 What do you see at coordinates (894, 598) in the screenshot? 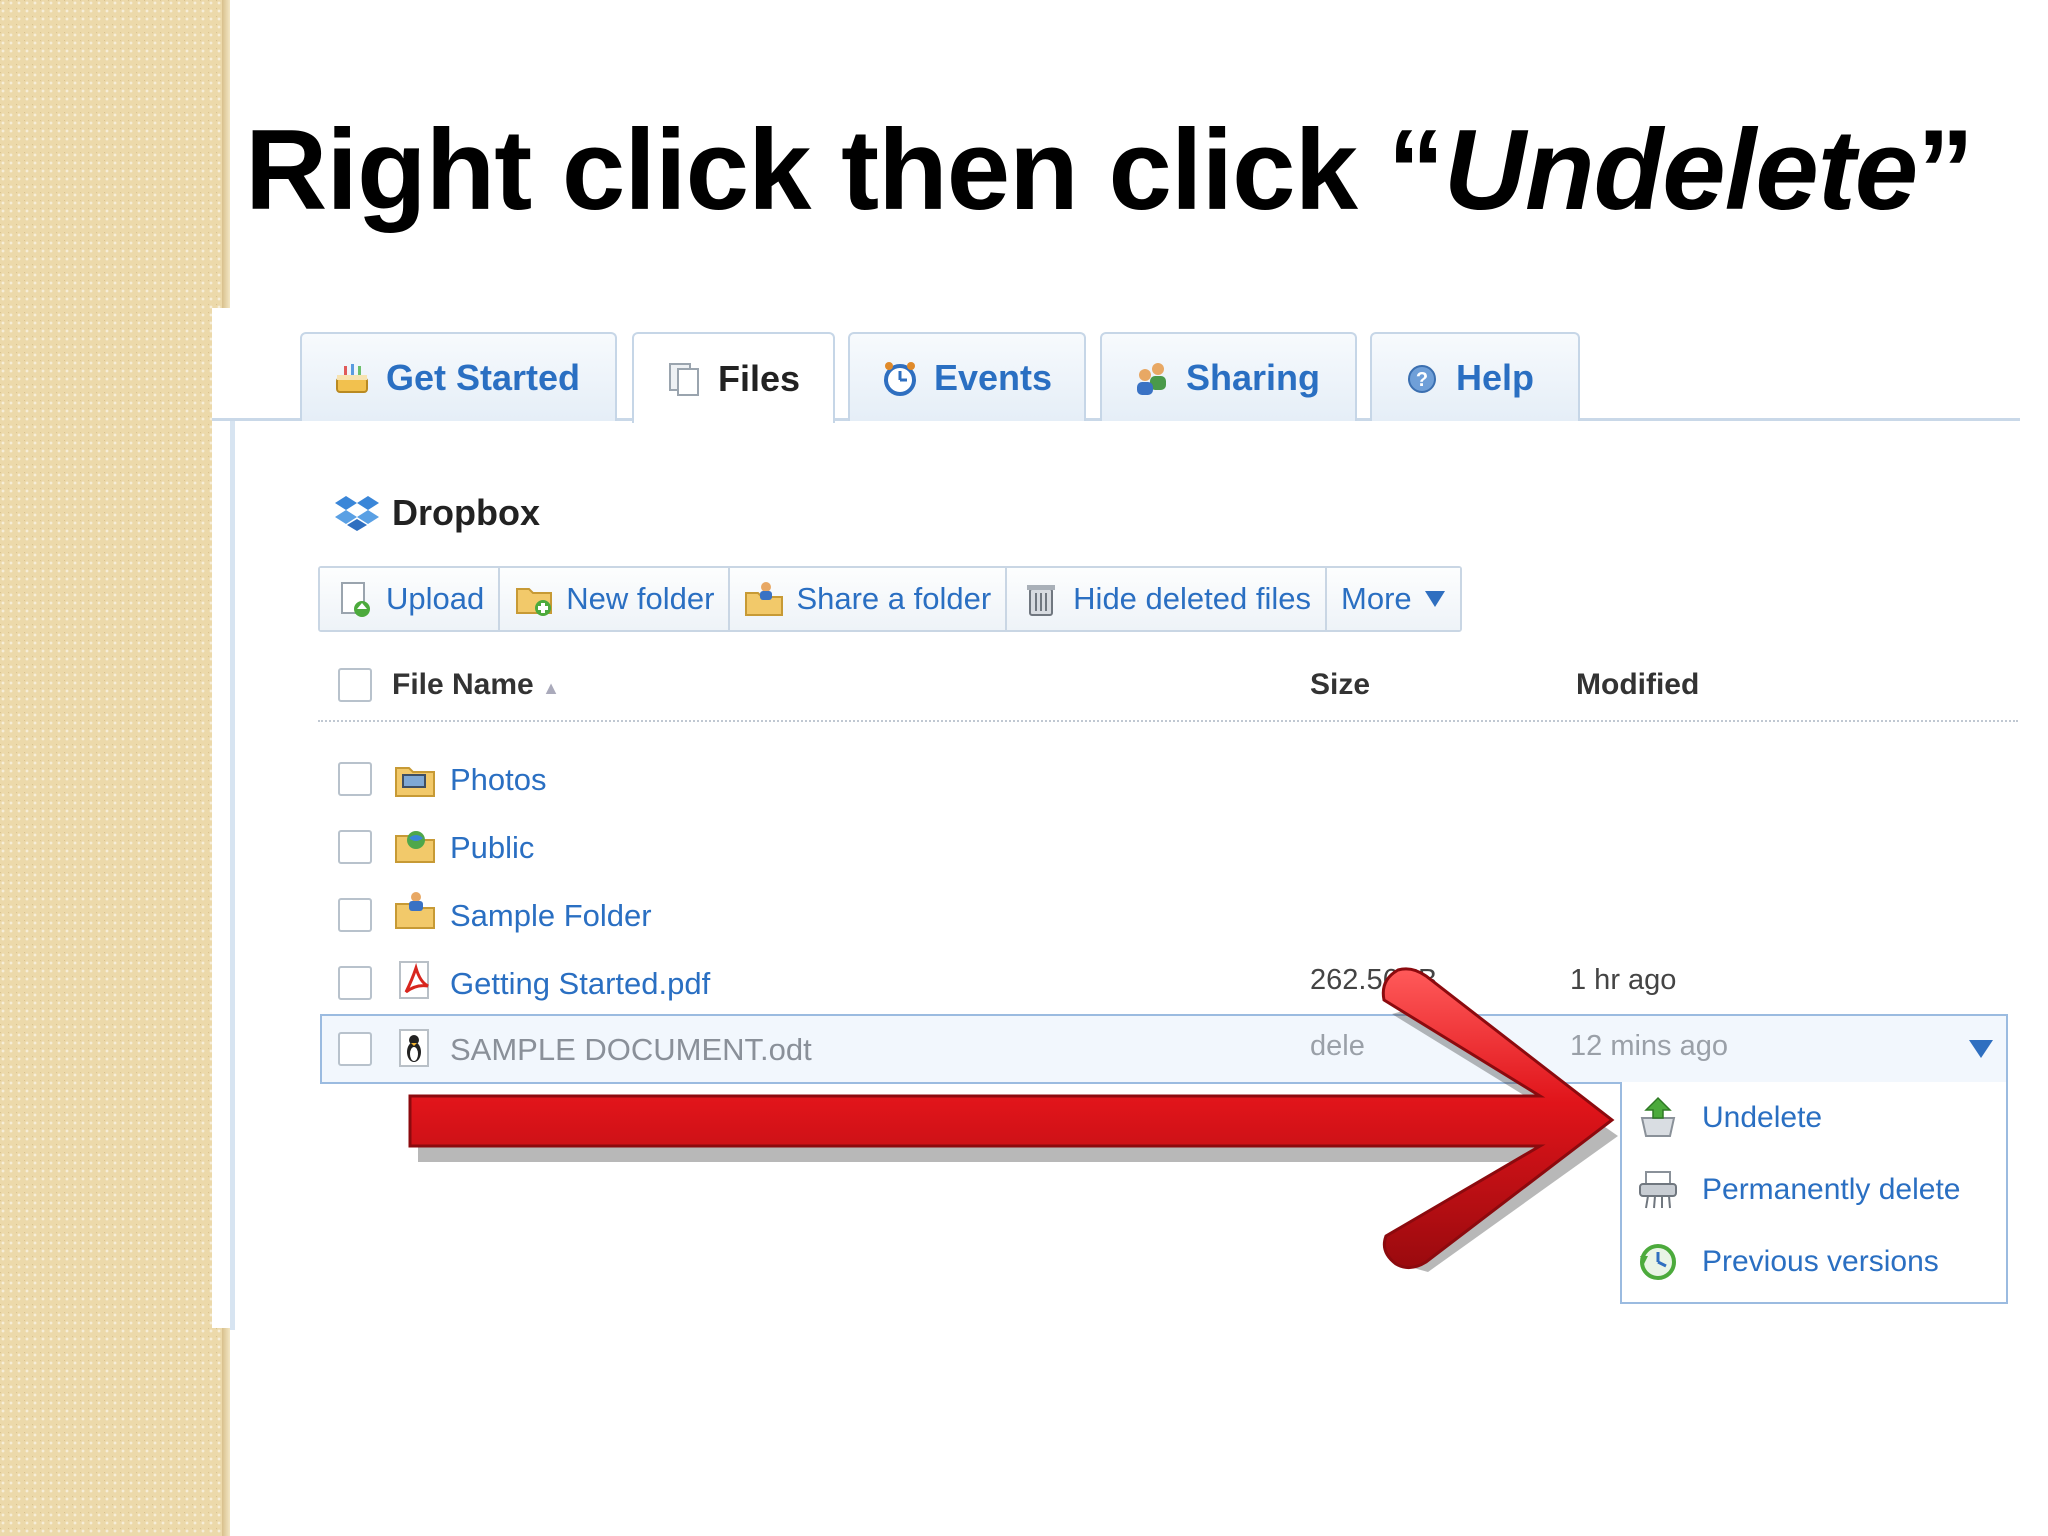
I see `share-folder-label: Share a folder` at bounding box center [894, 598].